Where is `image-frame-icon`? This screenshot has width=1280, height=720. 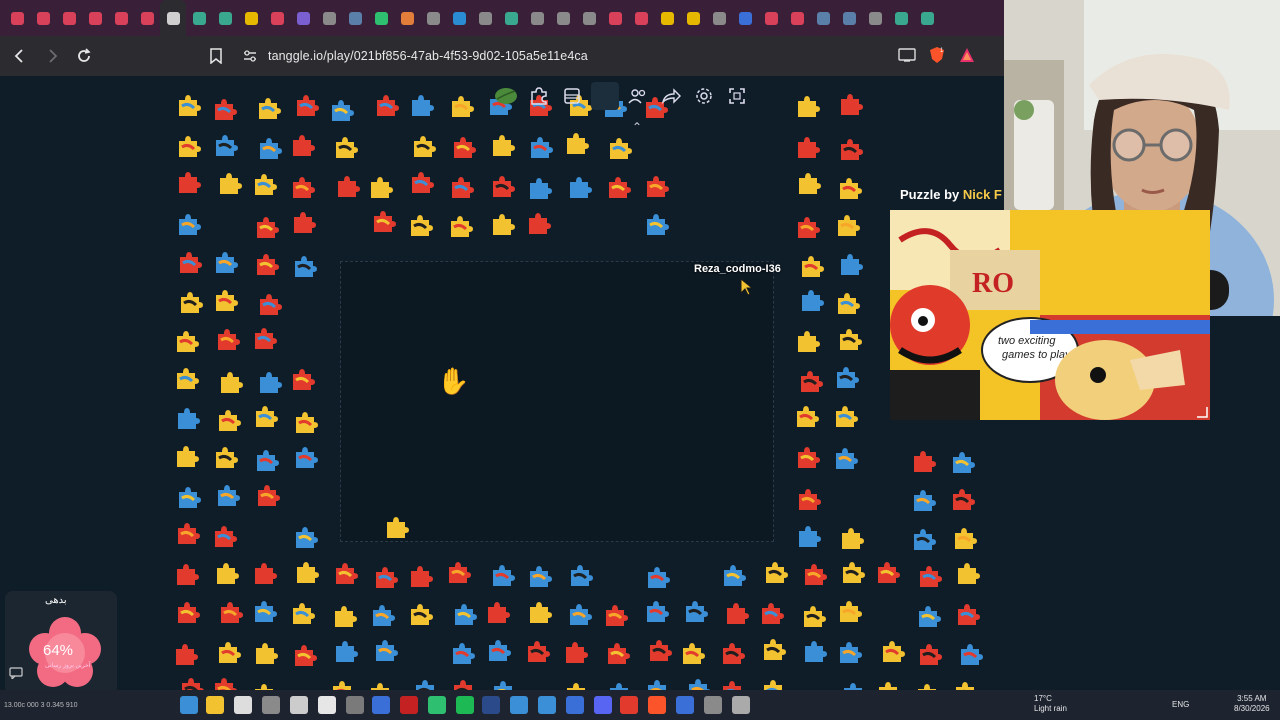 image-frame-icon is located at coordinates (572, 96).